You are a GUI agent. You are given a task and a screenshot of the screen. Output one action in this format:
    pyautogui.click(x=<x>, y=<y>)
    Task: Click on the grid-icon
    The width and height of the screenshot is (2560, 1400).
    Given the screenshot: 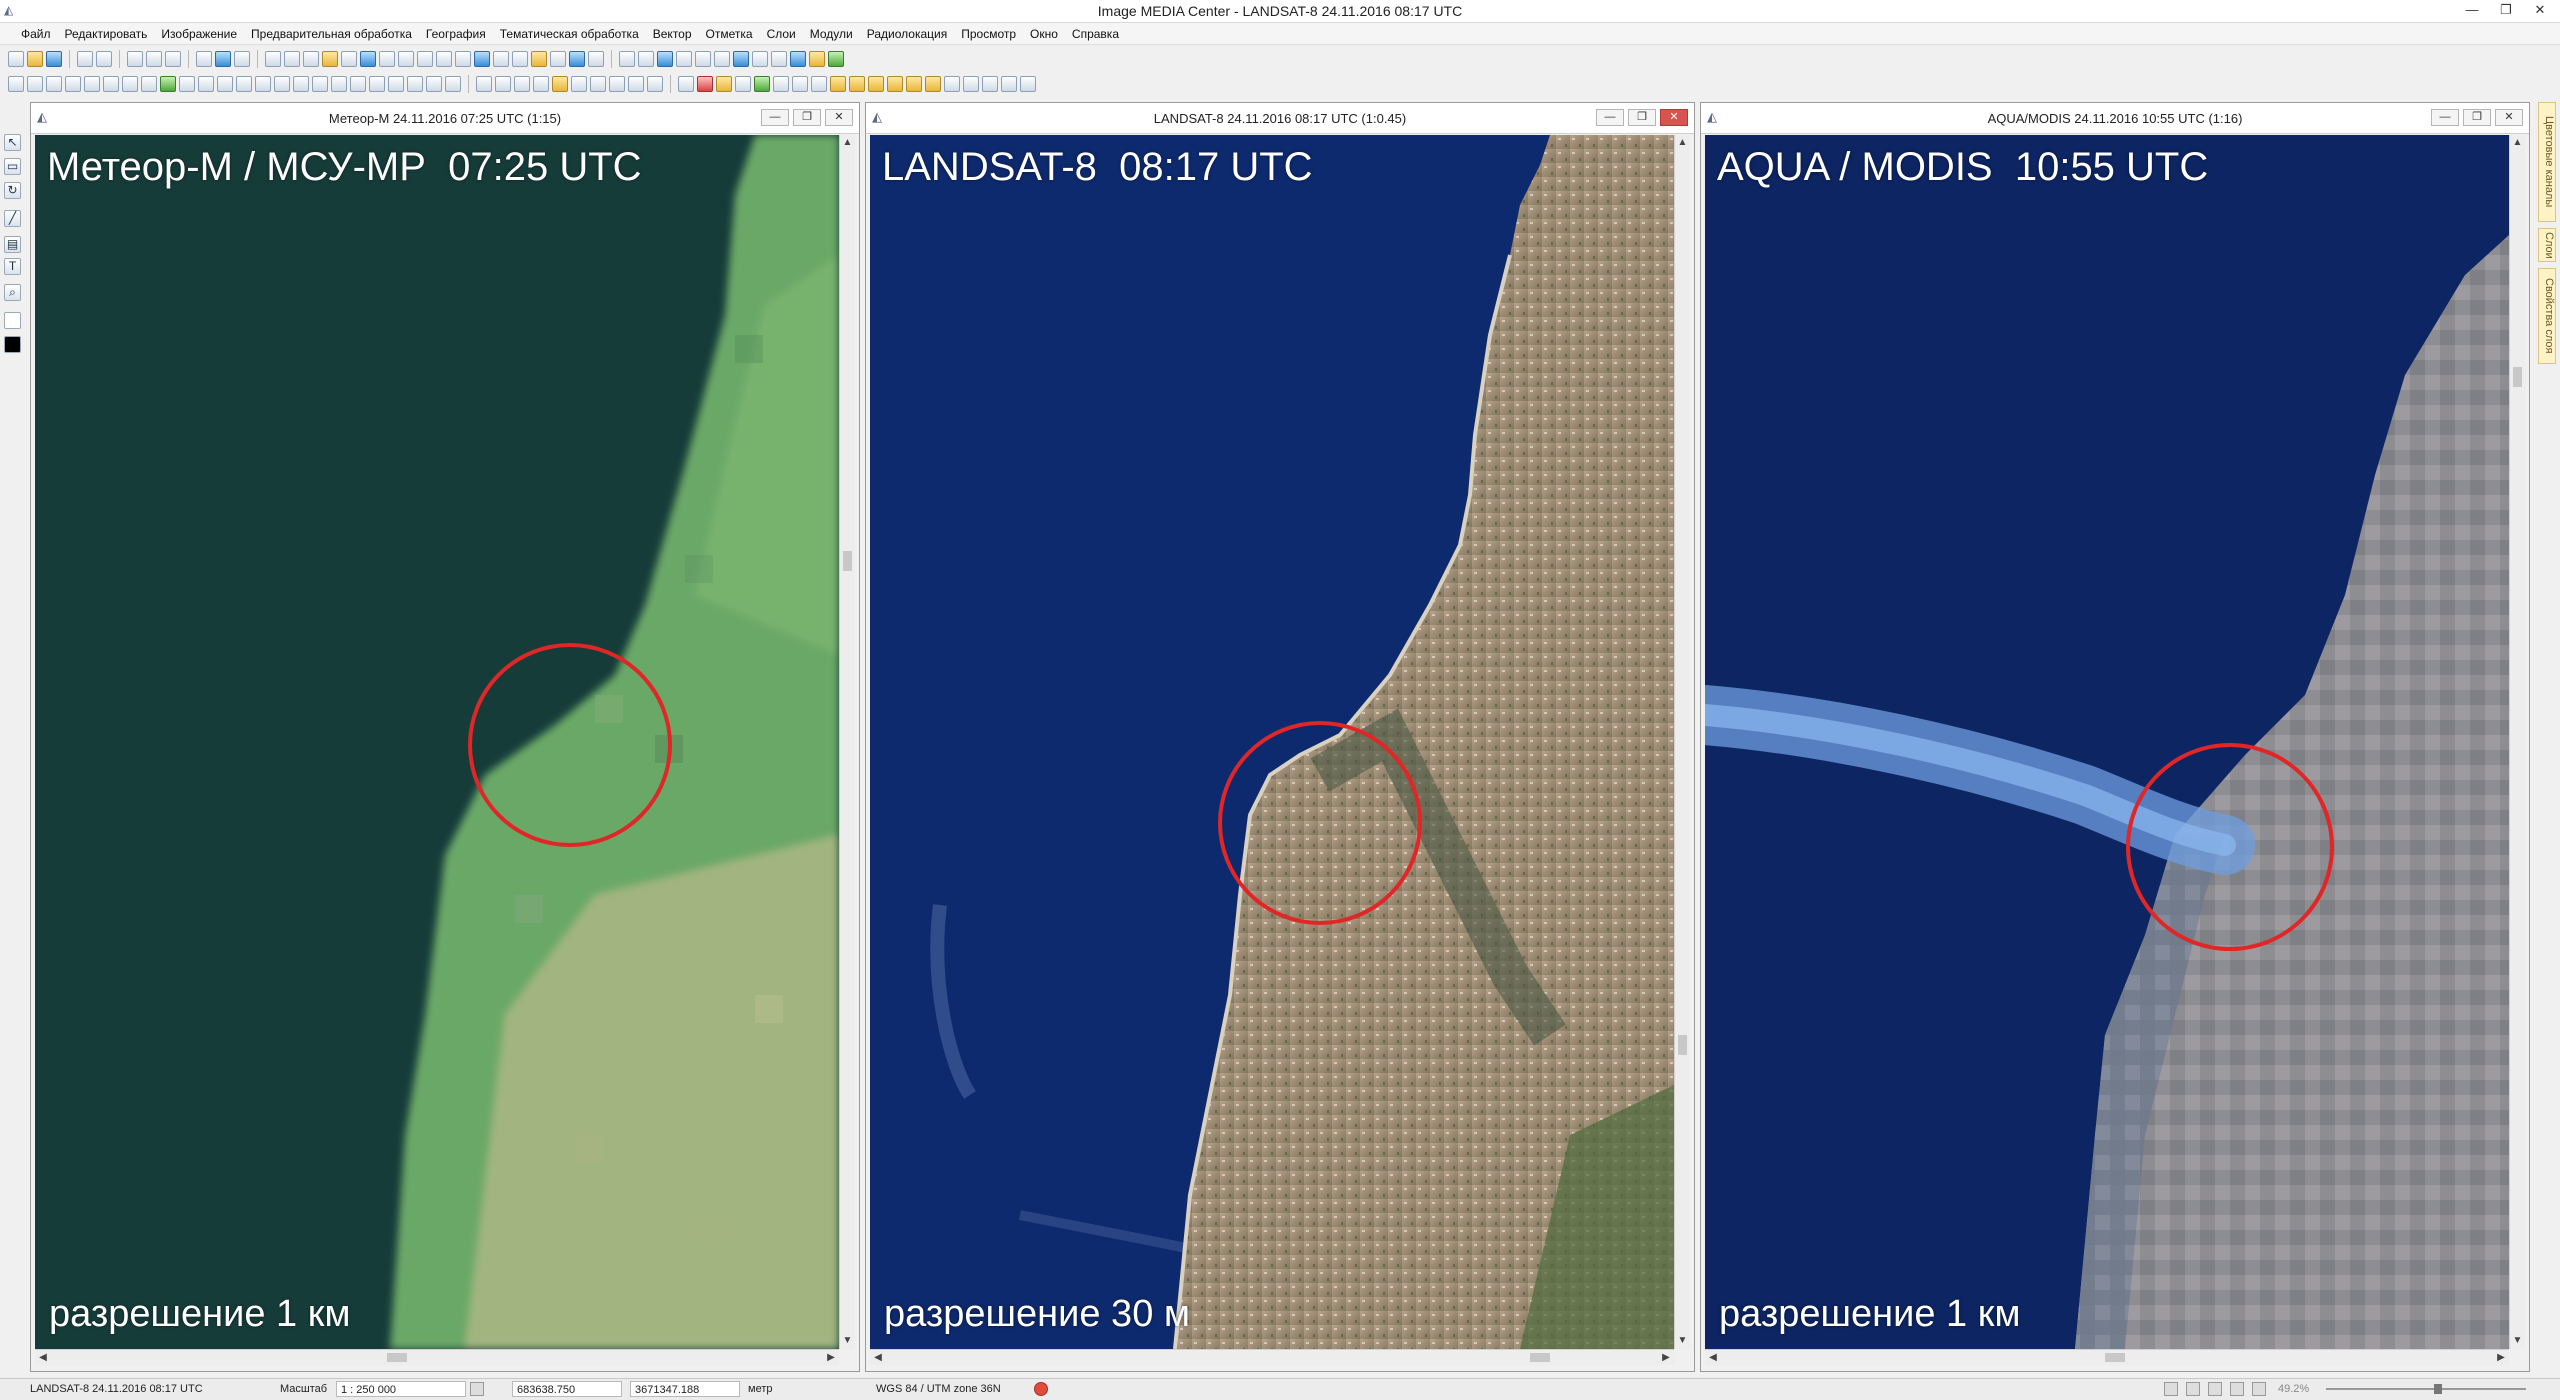 What is the action you would take?
    pyautogui.click(x=406, y=59)
    